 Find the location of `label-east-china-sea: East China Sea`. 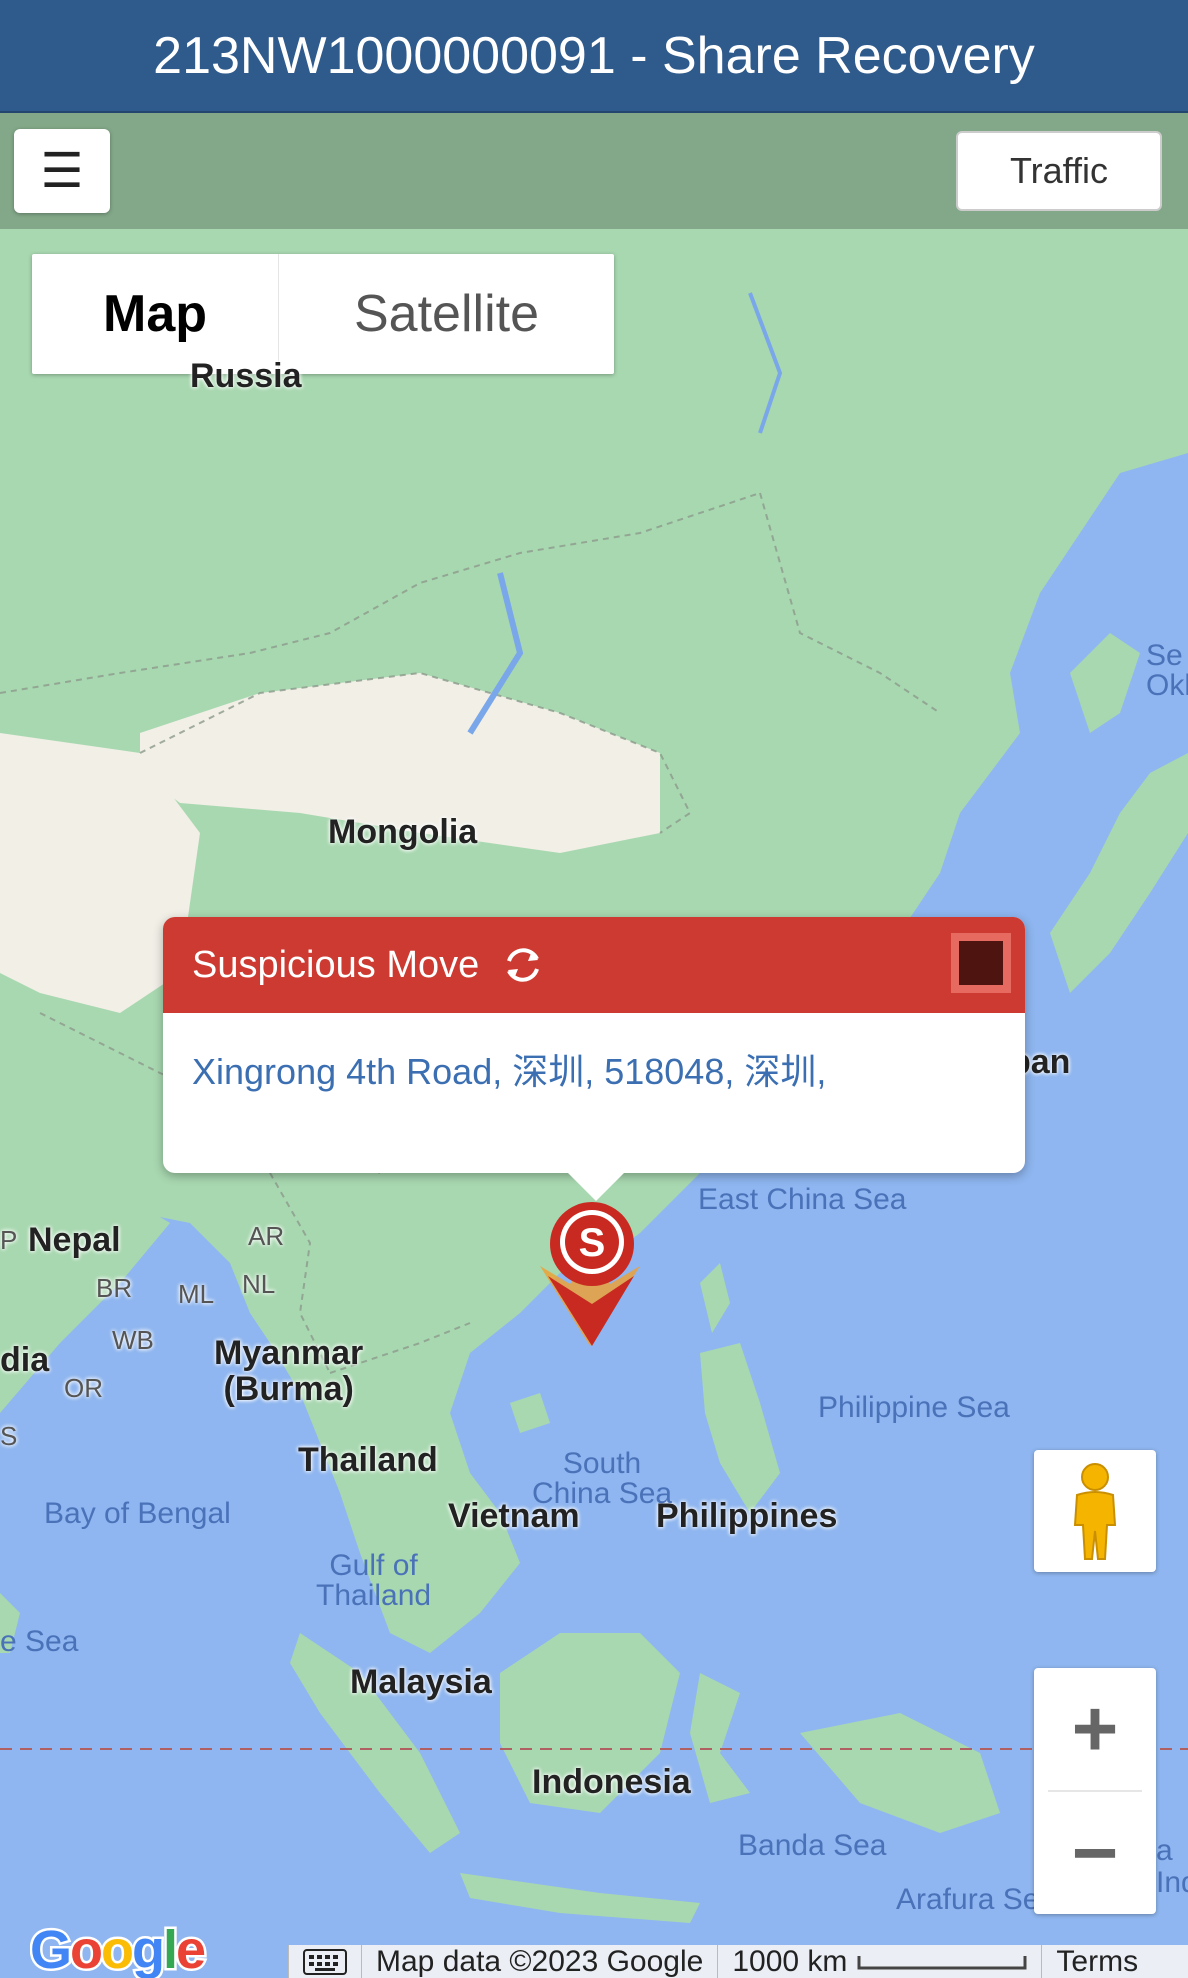

label-east-china-sea: East China Sea is located at coordinates (802, 1199).